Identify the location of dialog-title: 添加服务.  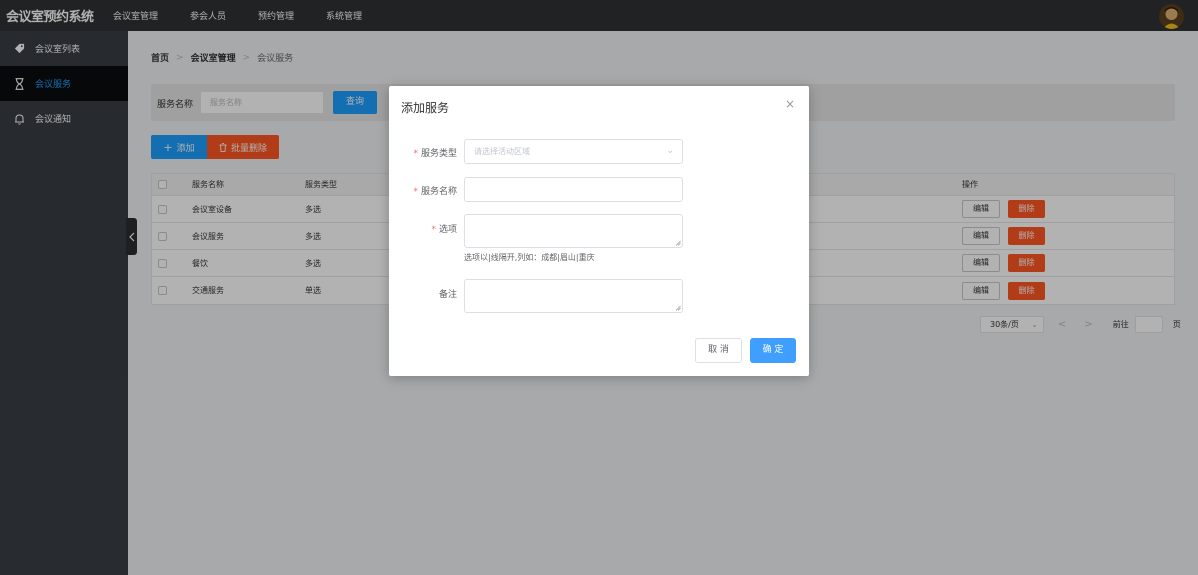
(425, 108).